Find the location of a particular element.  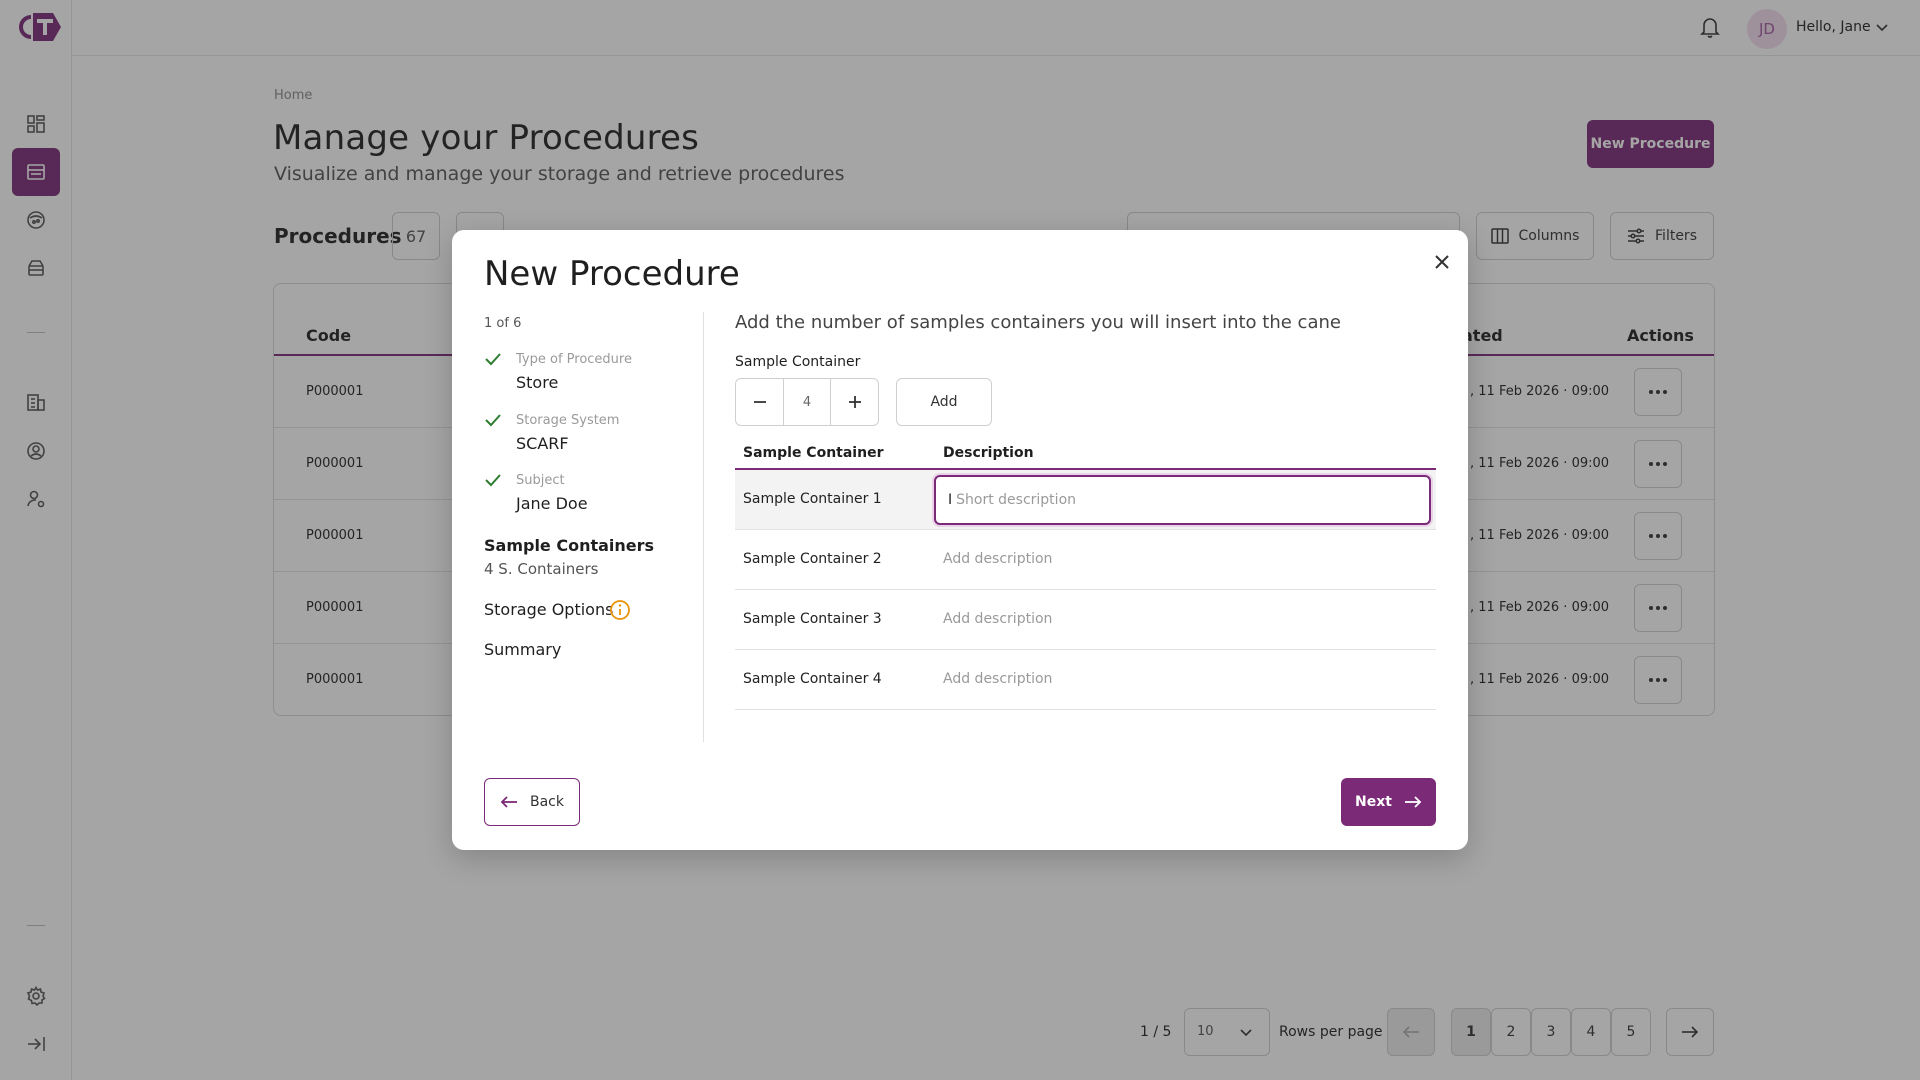

step-label: Subject is located at coordinates (540, 480).